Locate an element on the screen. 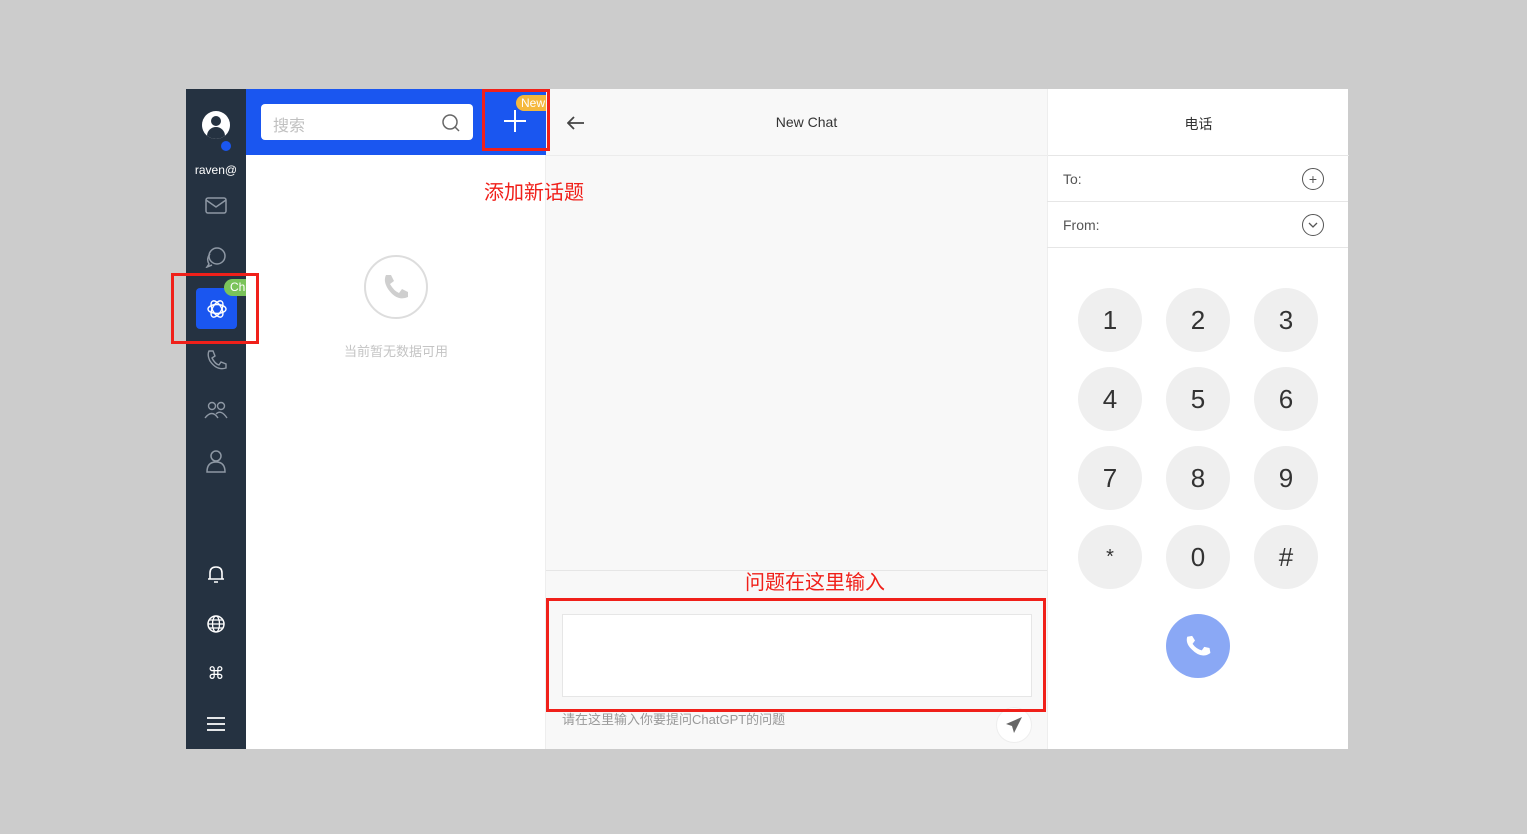 This screenshot has height=834, width=1527. call-button is located at coordinates (1198, 646).